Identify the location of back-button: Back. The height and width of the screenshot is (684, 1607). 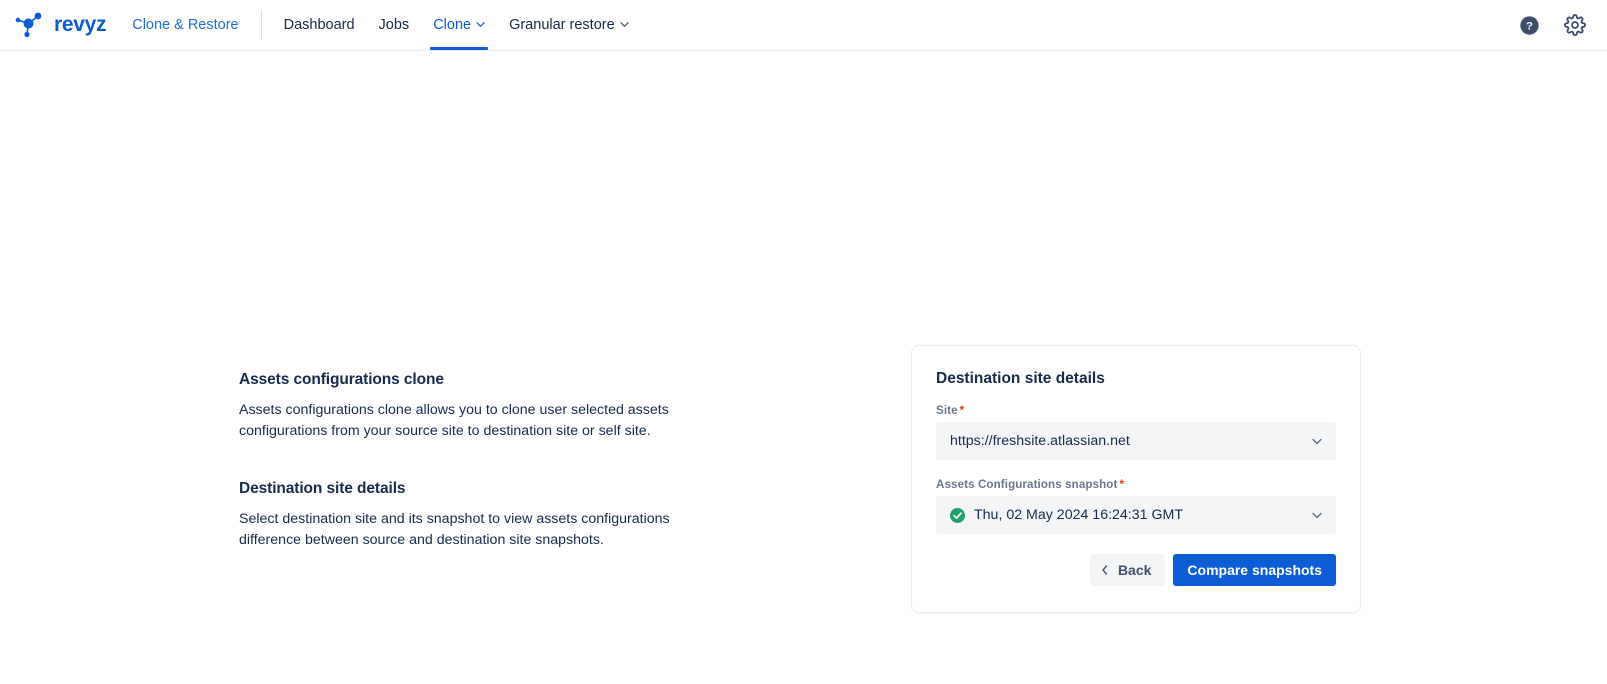
(1127, 570).